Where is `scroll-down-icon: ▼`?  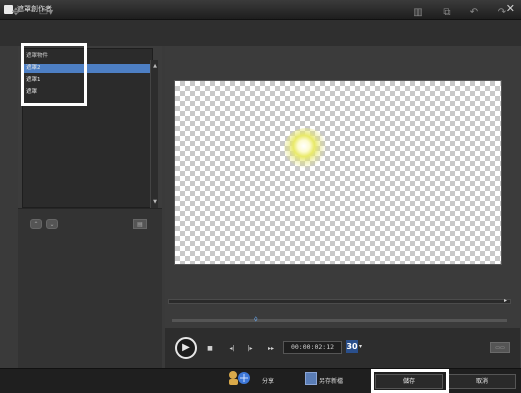 scroll-down-icon: ▼ is located at coordinates (155, 202).